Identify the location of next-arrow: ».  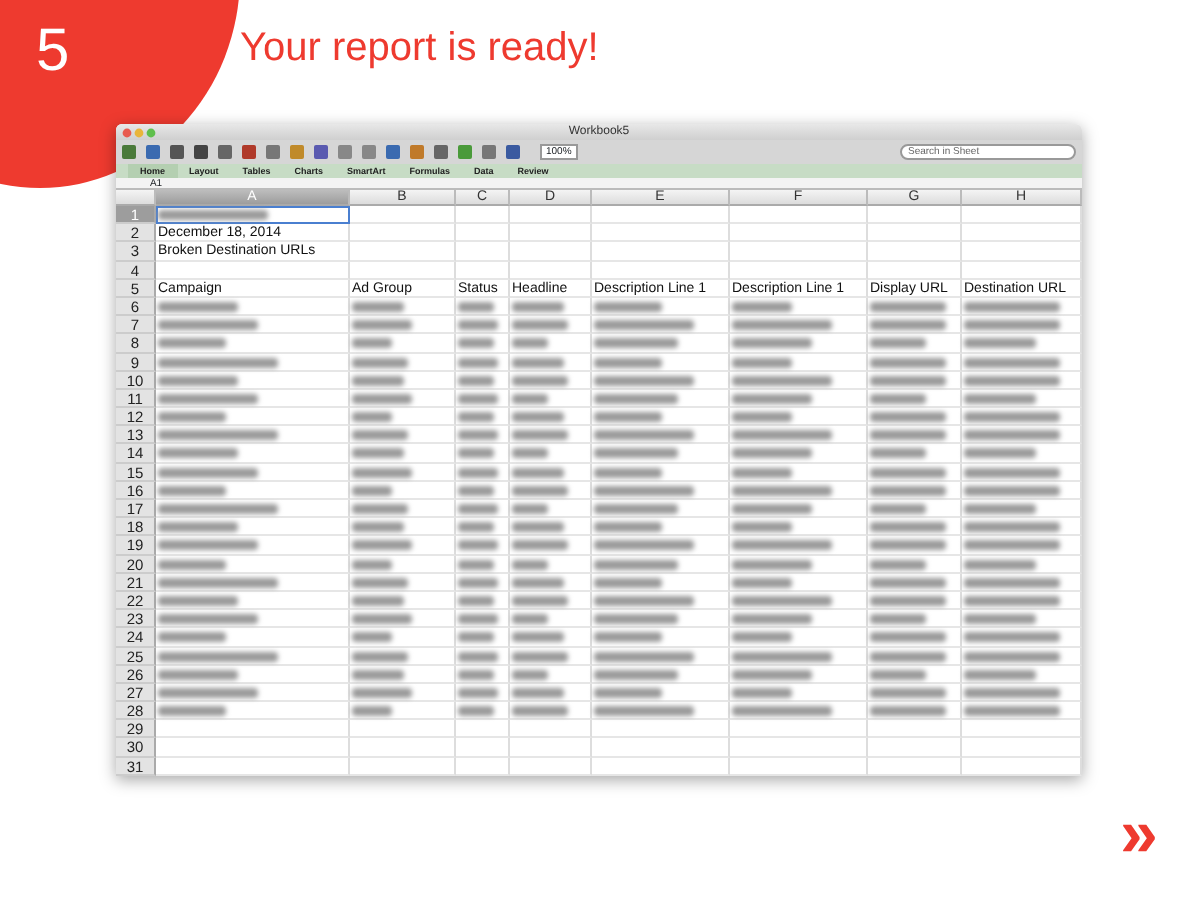
(1139, 834).